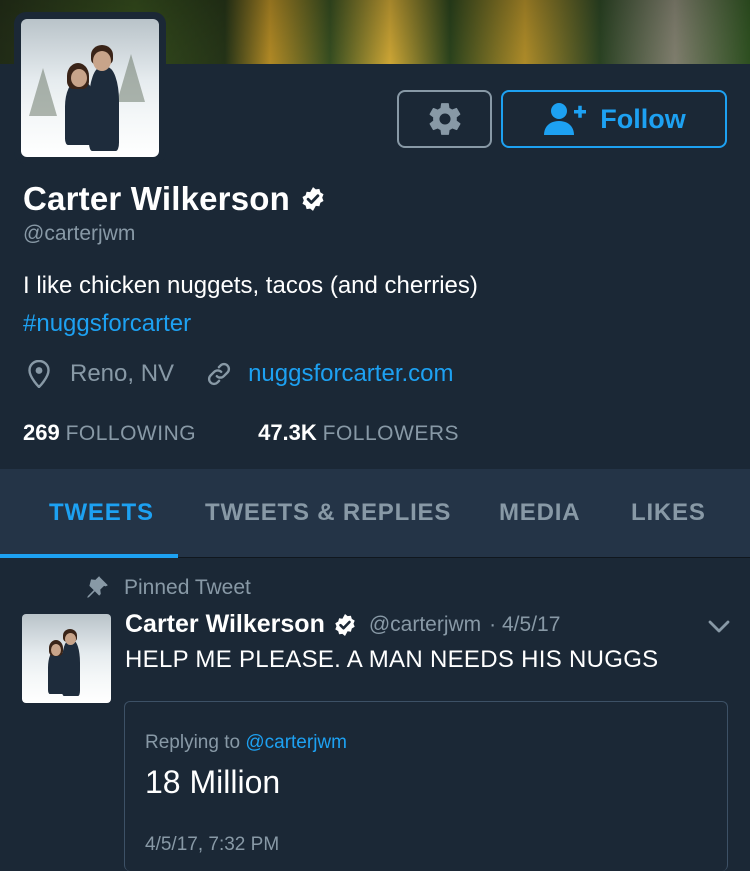  I want to click on pinned-indicator: Pinned Tweet, so click(167, 588).